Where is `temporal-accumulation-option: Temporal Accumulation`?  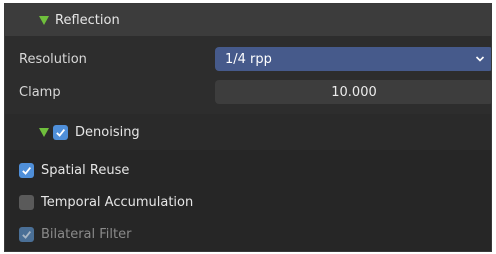
temporal-accumulation-option: Temporal Accumulation is located at coordinates (106, 202).